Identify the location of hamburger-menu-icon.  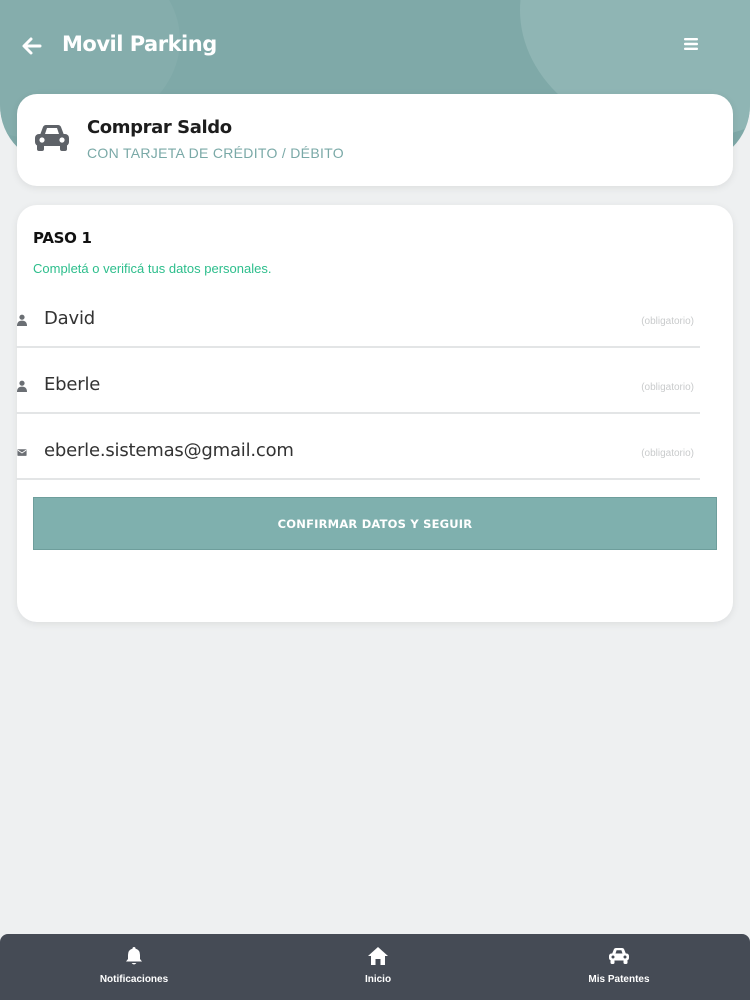
(691, 44).